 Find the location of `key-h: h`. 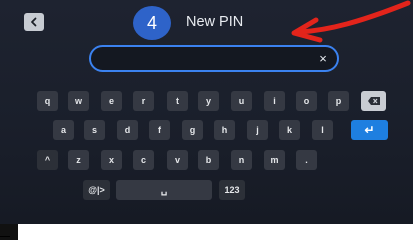

key-h: h is located at coordinates (224, 130).